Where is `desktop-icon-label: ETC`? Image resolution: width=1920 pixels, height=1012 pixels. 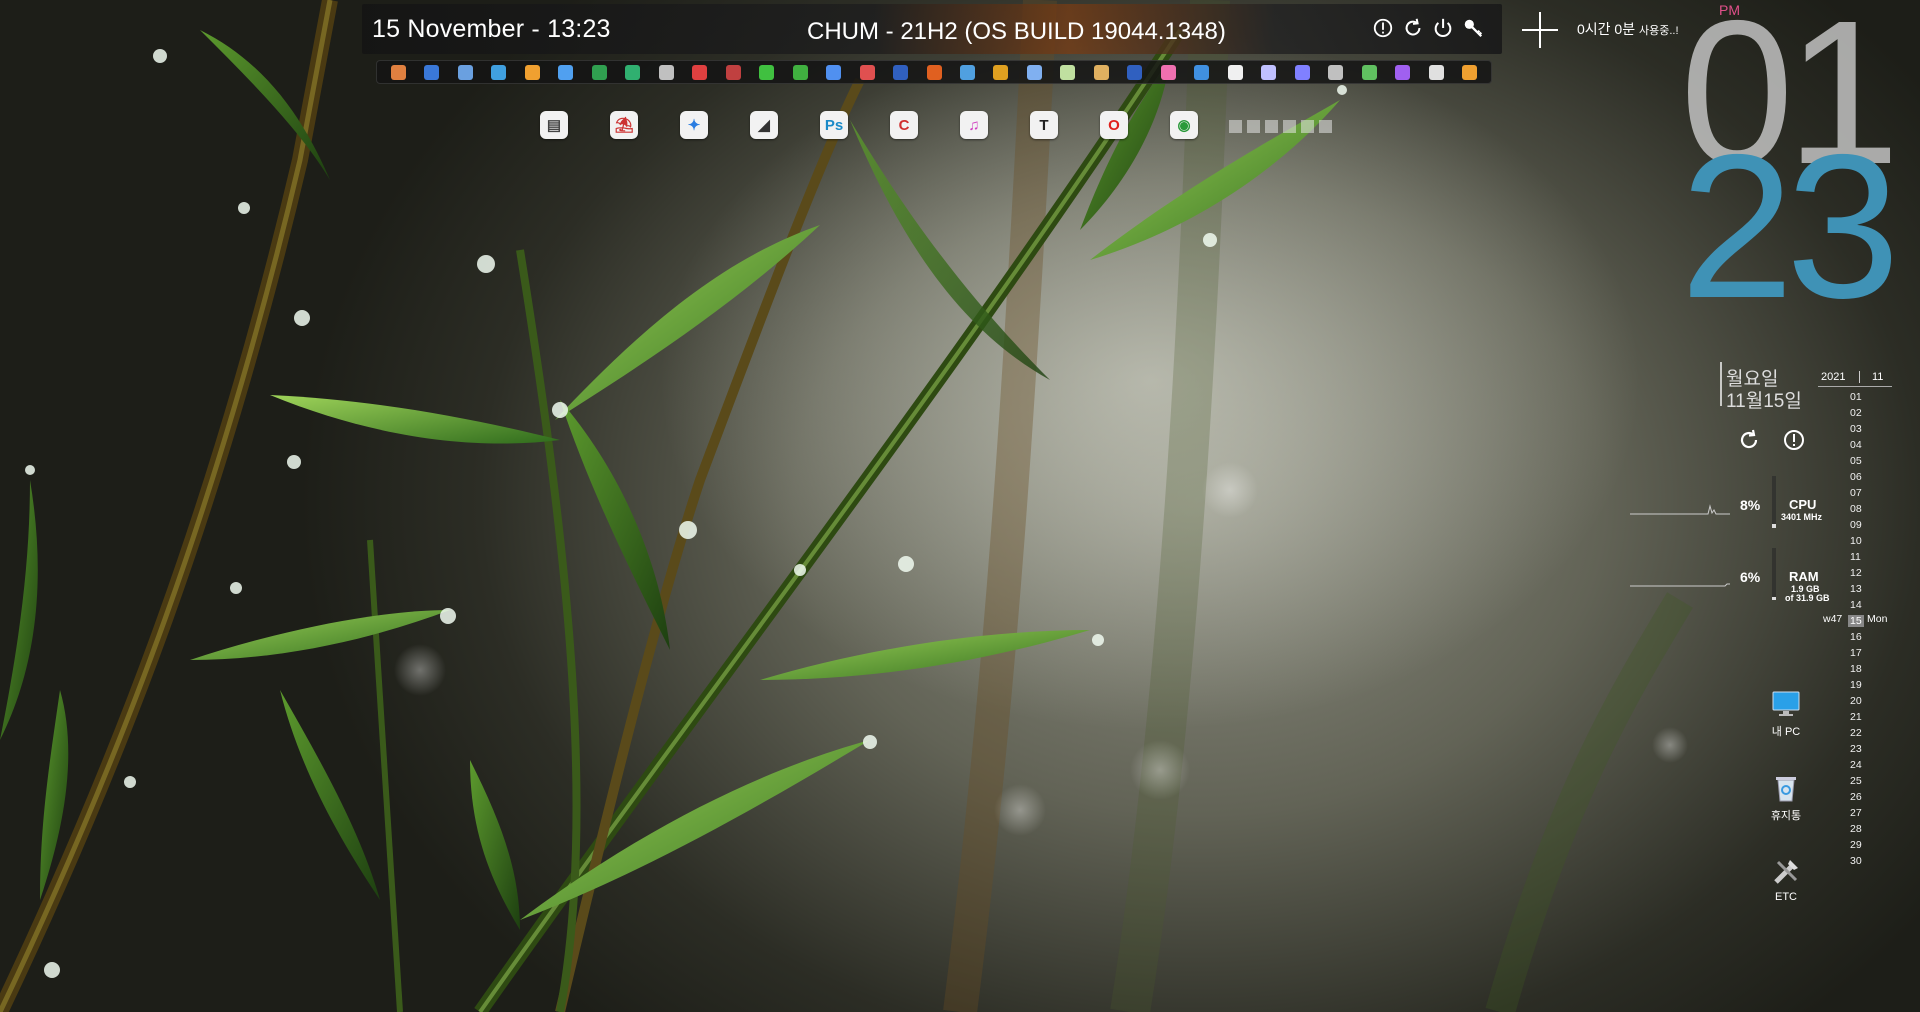 desktop-icon-label: ETC is located at coordinates (1786, 897).